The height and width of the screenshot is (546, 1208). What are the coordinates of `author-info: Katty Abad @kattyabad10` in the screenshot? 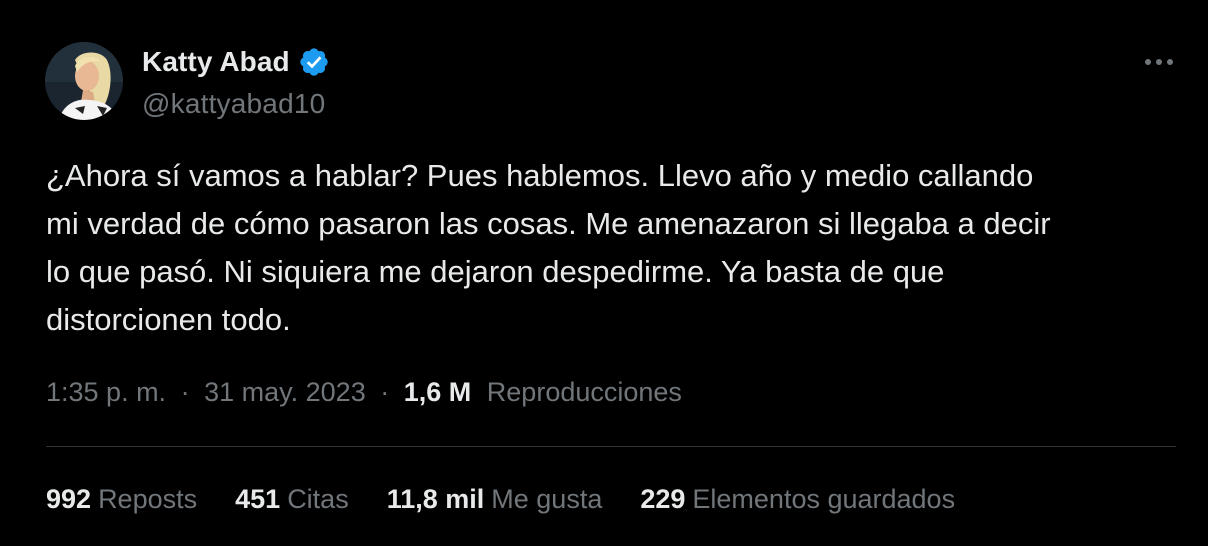 It's located at (236, 82).